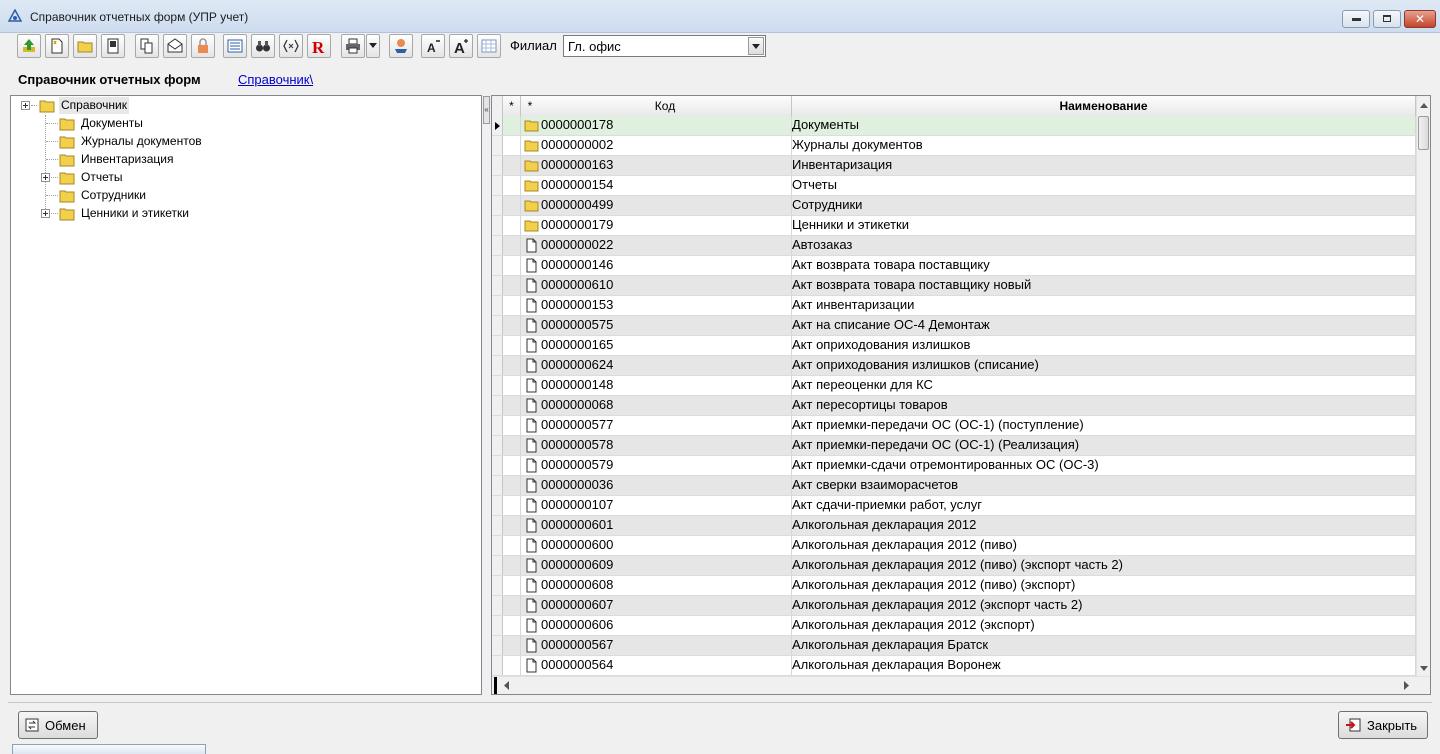  Describe the element at coordinates (954, 646) in the screenshot. I see `table-row: 0000000567 Алкогольная декларация Братск` at that location.